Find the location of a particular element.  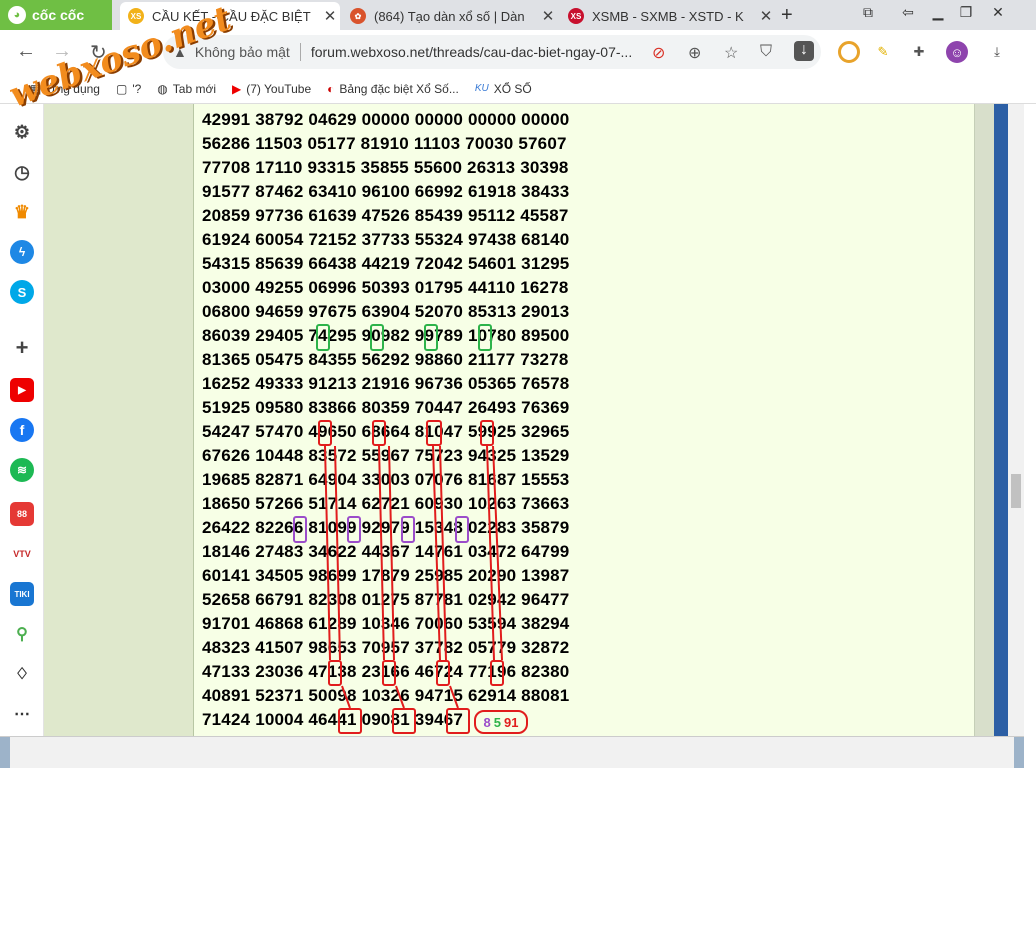

back-arrow-icon: ⇦ is located at coordinates (908, 12).